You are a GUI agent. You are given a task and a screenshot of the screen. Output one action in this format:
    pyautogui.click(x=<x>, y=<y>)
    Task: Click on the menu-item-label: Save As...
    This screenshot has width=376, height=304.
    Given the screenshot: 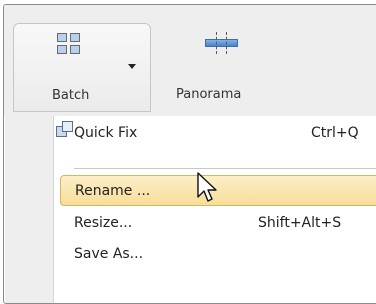 What is the action you would take?
    pyautogui.click(x=109, y=254)
    